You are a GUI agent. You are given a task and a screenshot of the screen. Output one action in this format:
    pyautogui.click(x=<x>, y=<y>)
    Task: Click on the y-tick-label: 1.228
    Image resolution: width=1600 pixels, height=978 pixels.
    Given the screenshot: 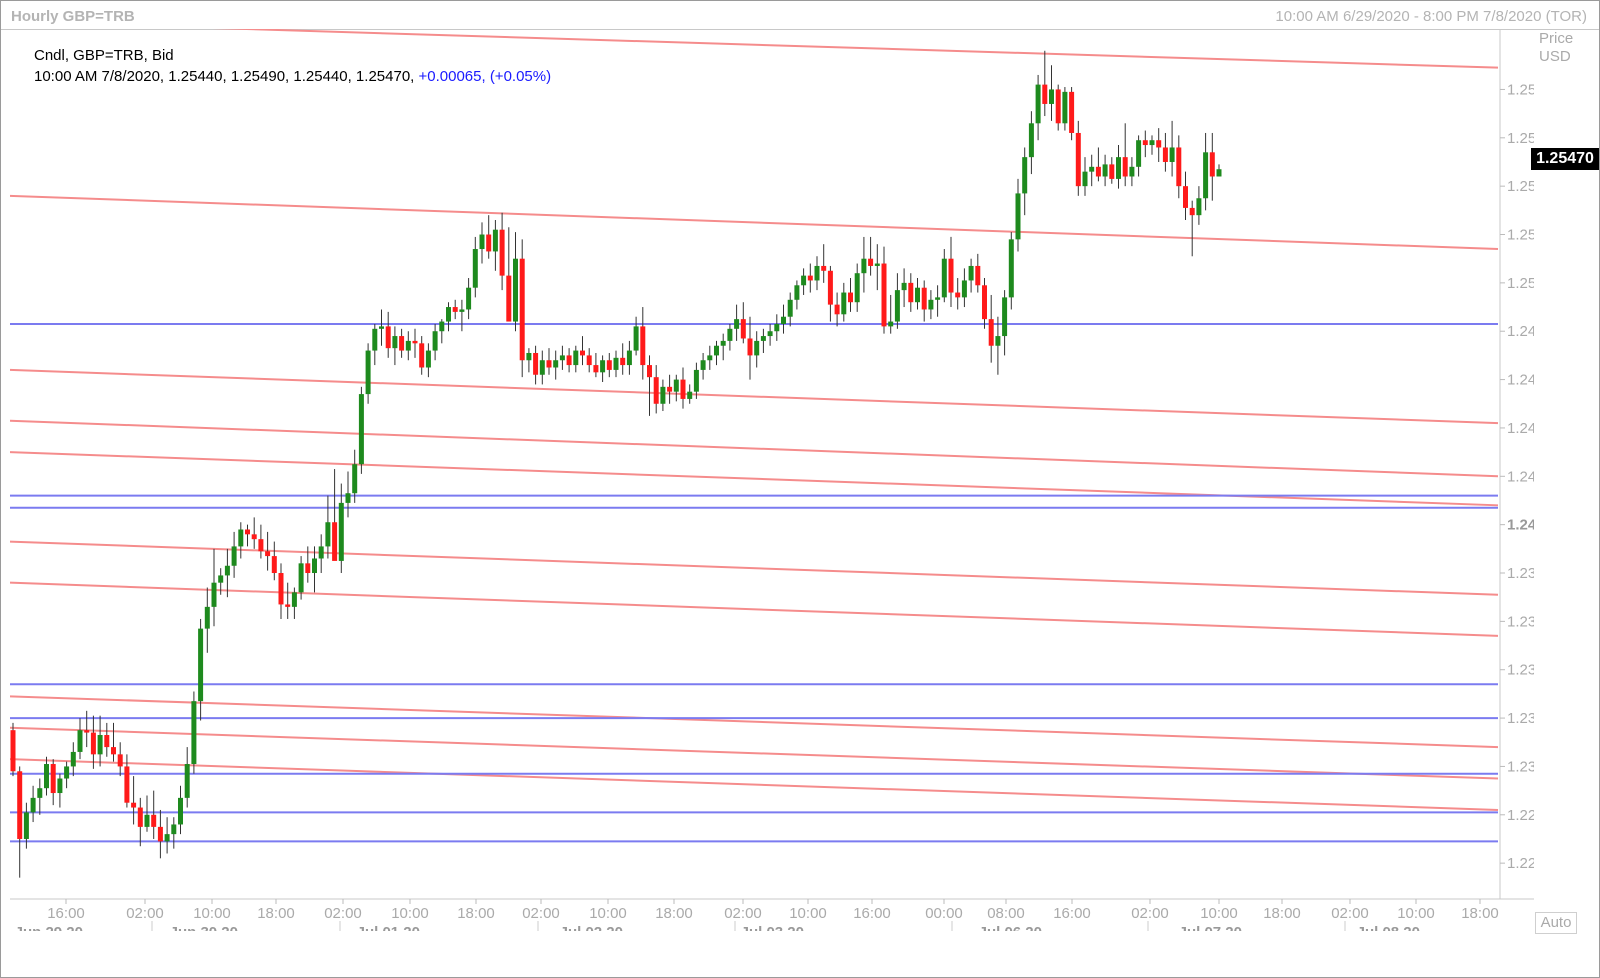 What is the action you would take?
    pyautogui.click(x=1520, y=815)
    